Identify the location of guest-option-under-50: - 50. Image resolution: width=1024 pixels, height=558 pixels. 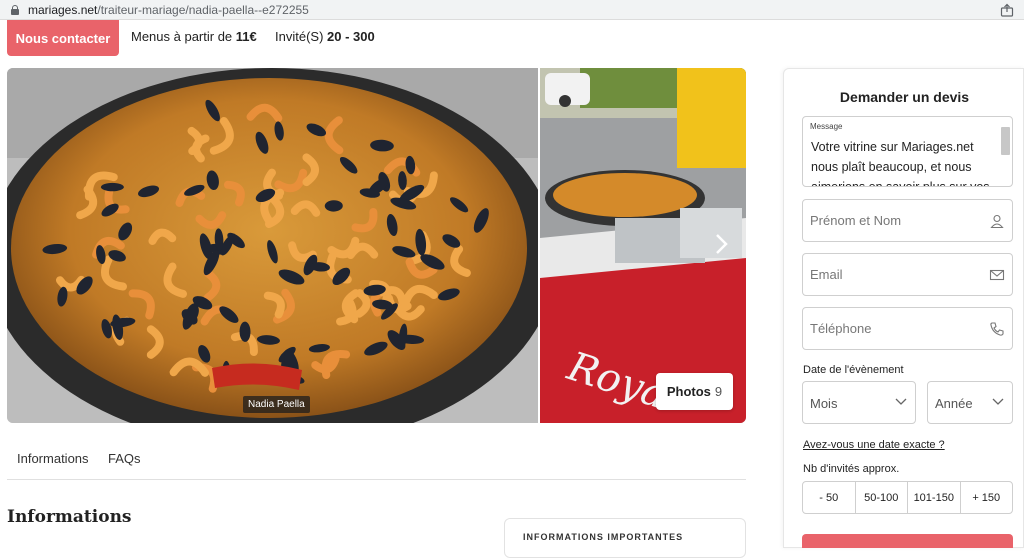
(829, 497).